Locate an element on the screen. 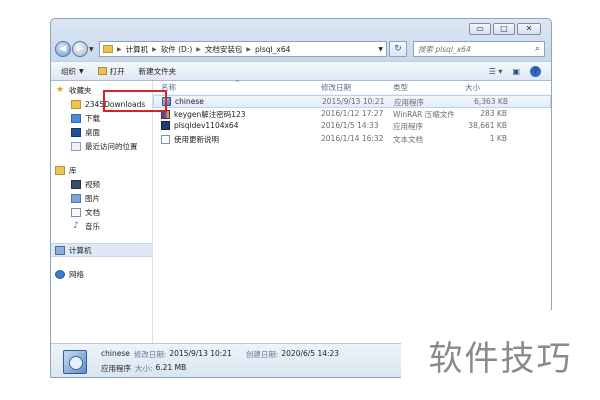 This screenshot has height=400, width=600. nav-label: 文档 is located at coordinates (92, 212).